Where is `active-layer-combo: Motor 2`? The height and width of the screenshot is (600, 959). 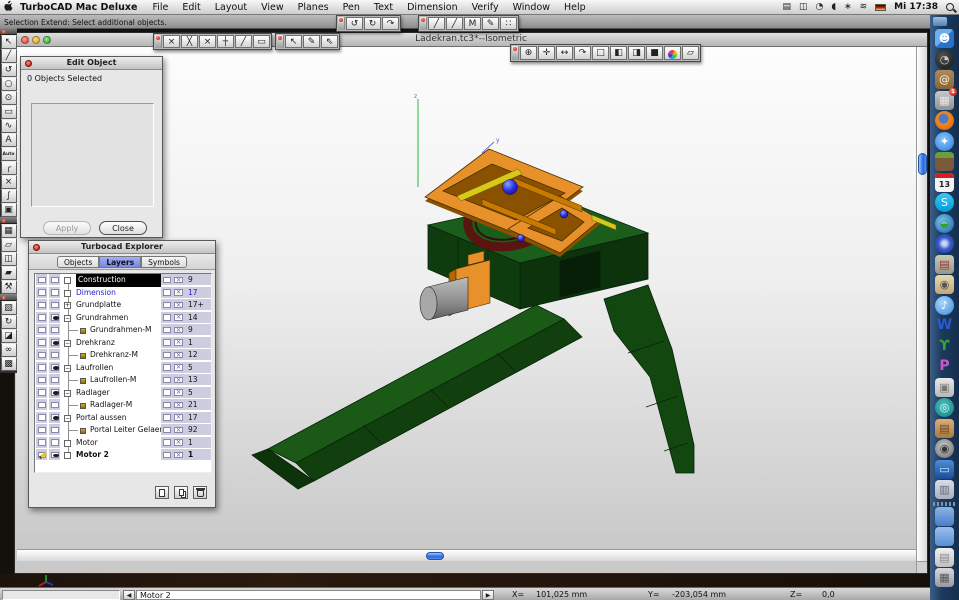
active-layer-combo: Motor 2 is located at coordinates (308, 594).